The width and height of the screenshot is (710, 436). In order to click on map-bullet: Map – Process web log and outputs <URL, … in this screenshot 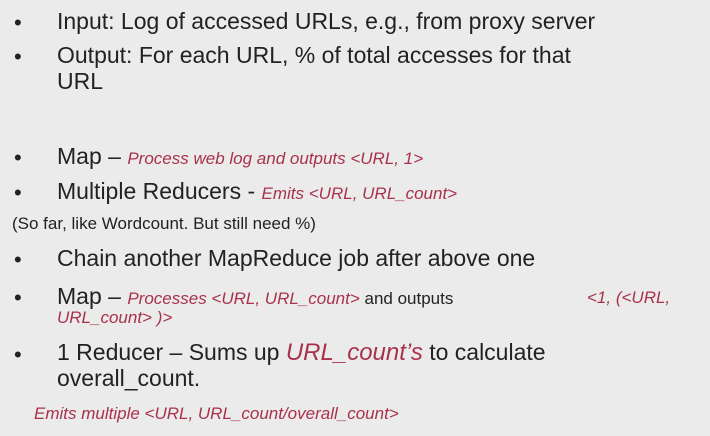, I will do `click(240, 156)`.